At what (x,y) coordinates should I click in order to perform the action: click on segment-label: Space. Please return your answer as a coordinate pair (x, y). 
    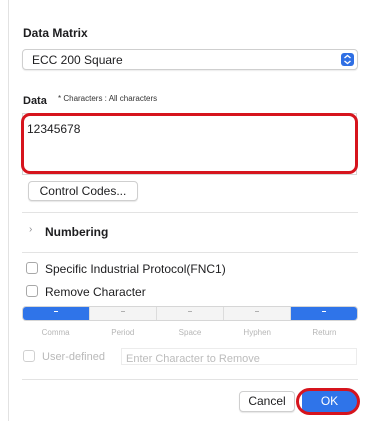
    Looking at the image, I should click on (190, 332).